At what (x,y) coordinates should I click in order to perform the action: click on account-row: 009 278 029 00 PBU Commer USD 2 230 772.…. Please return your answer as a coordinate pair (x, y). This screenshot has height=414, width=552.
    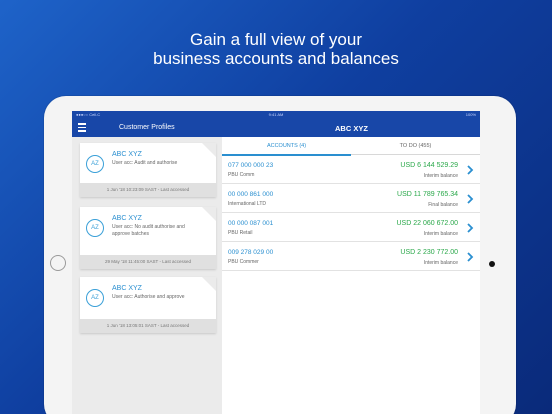
    Looking at the image, I should click on (351, 257).